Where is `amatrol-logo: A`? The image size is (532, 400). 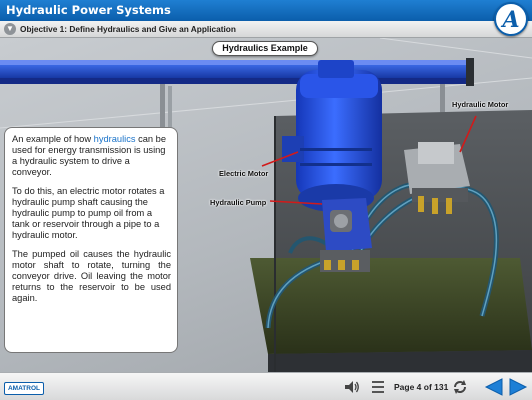 amatrol-logo: A is located at coordinates (511, 19).